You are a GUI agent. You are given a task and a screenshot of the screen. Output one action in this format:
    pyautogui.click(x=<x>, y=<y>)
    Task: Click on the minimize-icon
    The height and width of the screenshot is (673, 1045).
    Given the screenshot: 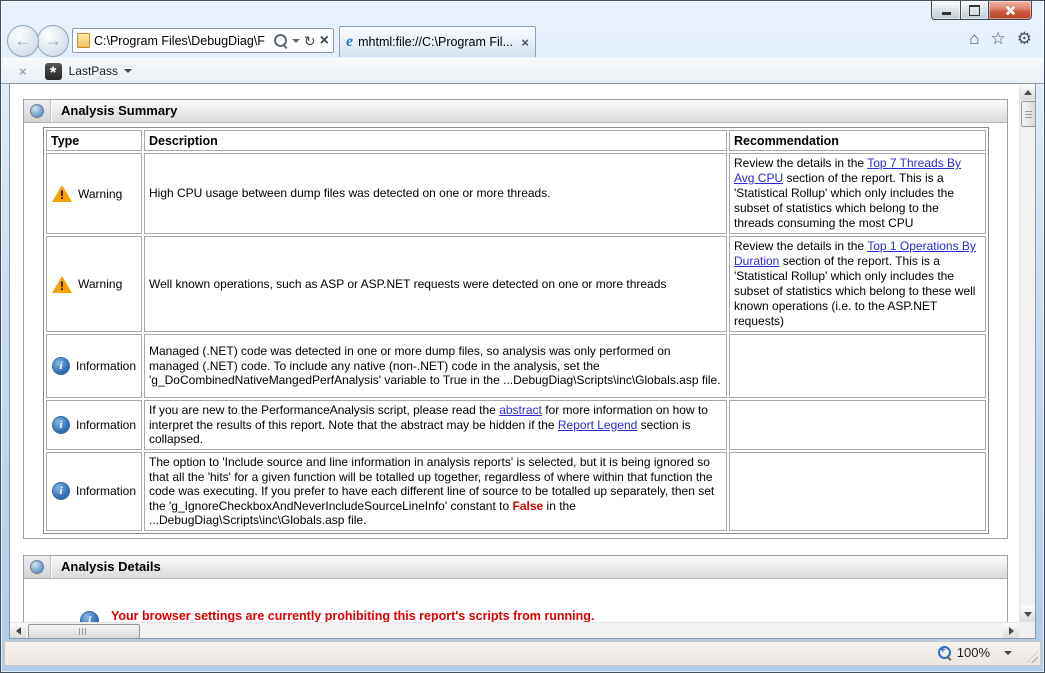 What is the action you would take?
    pyautogui.click(x=946, y=13)
    